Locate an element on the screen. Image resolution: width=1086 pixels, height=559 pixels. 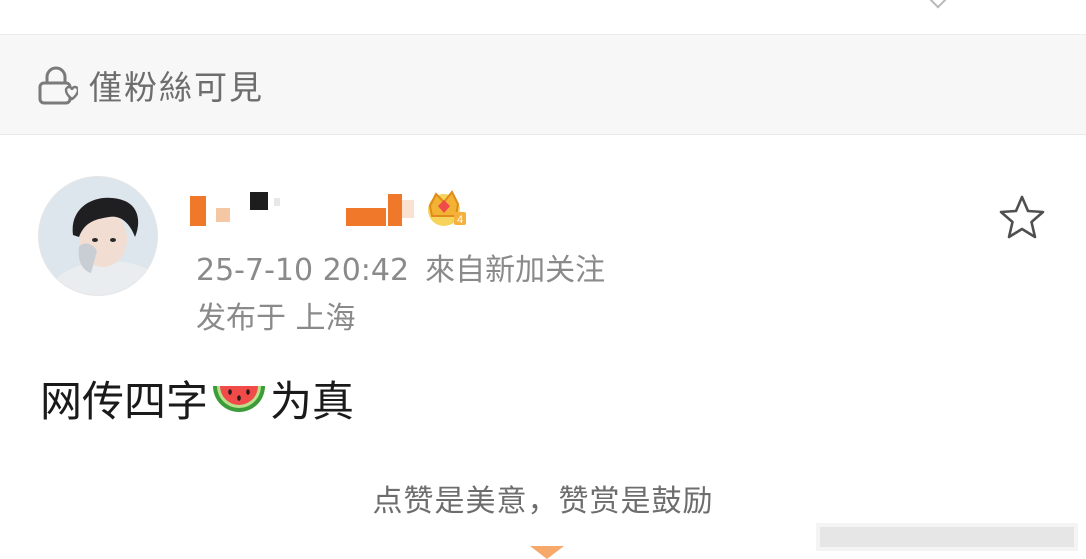
post-meta: 25-7-10 20:42 來自新加关注 is located at coordinates (400, 271).